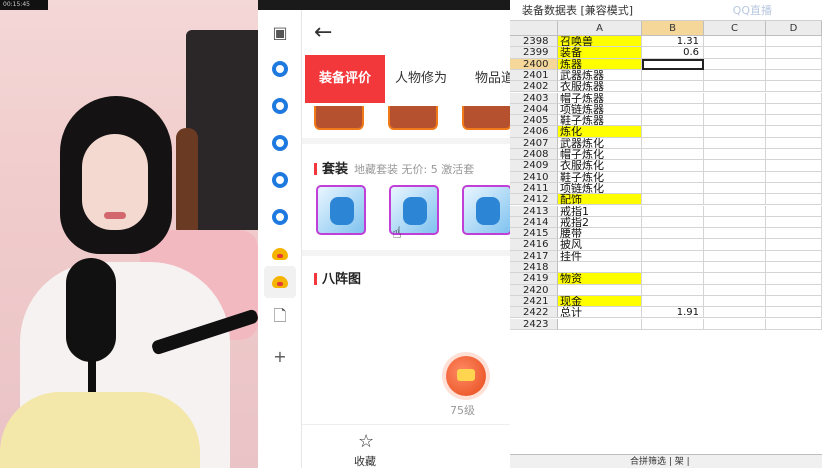 Image resolution: width=822 pixels, height=468 pixels. Describe the element at coordinates (673, 64) in the screenshot. I see `cell-b-active` at that location.